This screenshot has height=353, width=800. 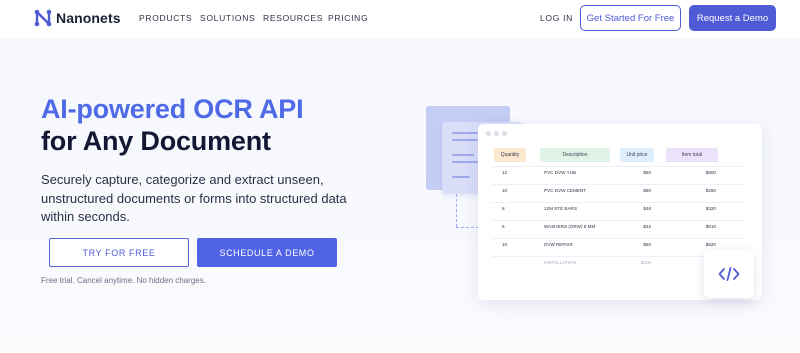 I want to click on table-cell: 8, so click(x=503, y=208).